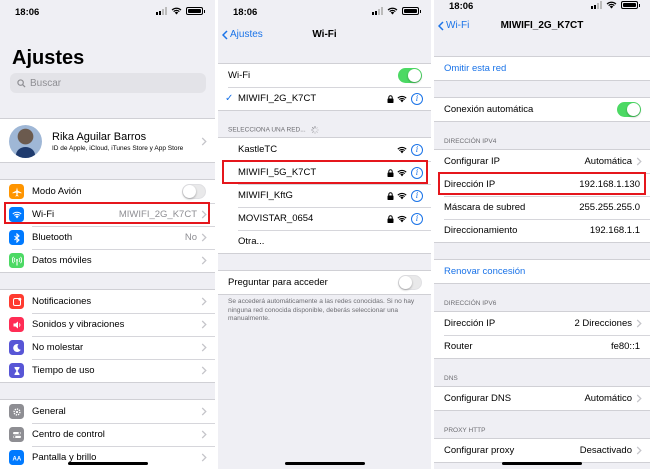  Describe the element at coordinates (16, 191) in the screenshot. I see `airplane-icon` at that location.